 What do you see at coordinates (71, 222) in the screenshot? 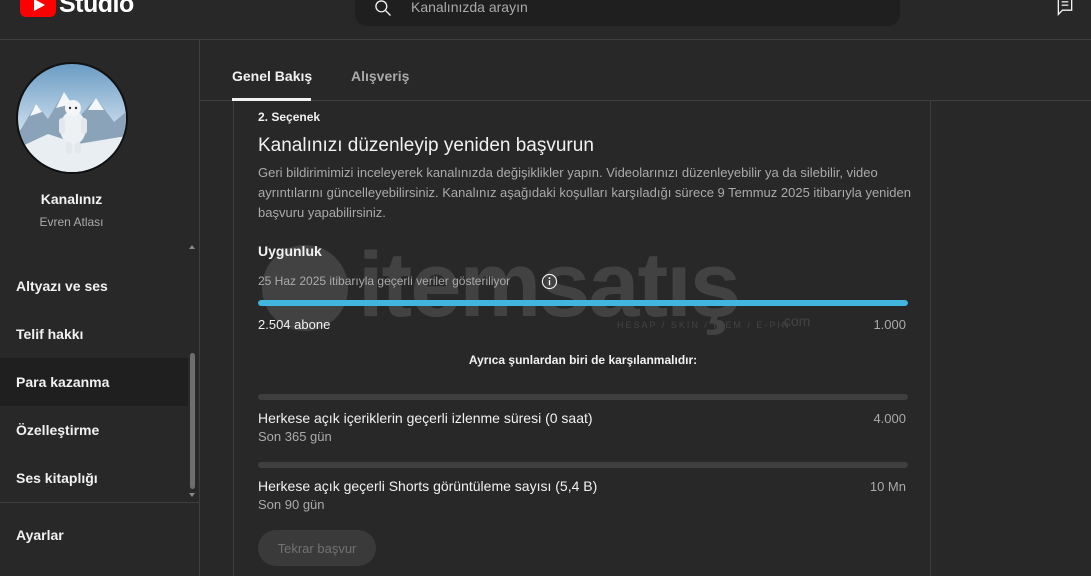
I see `channel-handle: Evren Atlası` at bounding box center [71, 222].